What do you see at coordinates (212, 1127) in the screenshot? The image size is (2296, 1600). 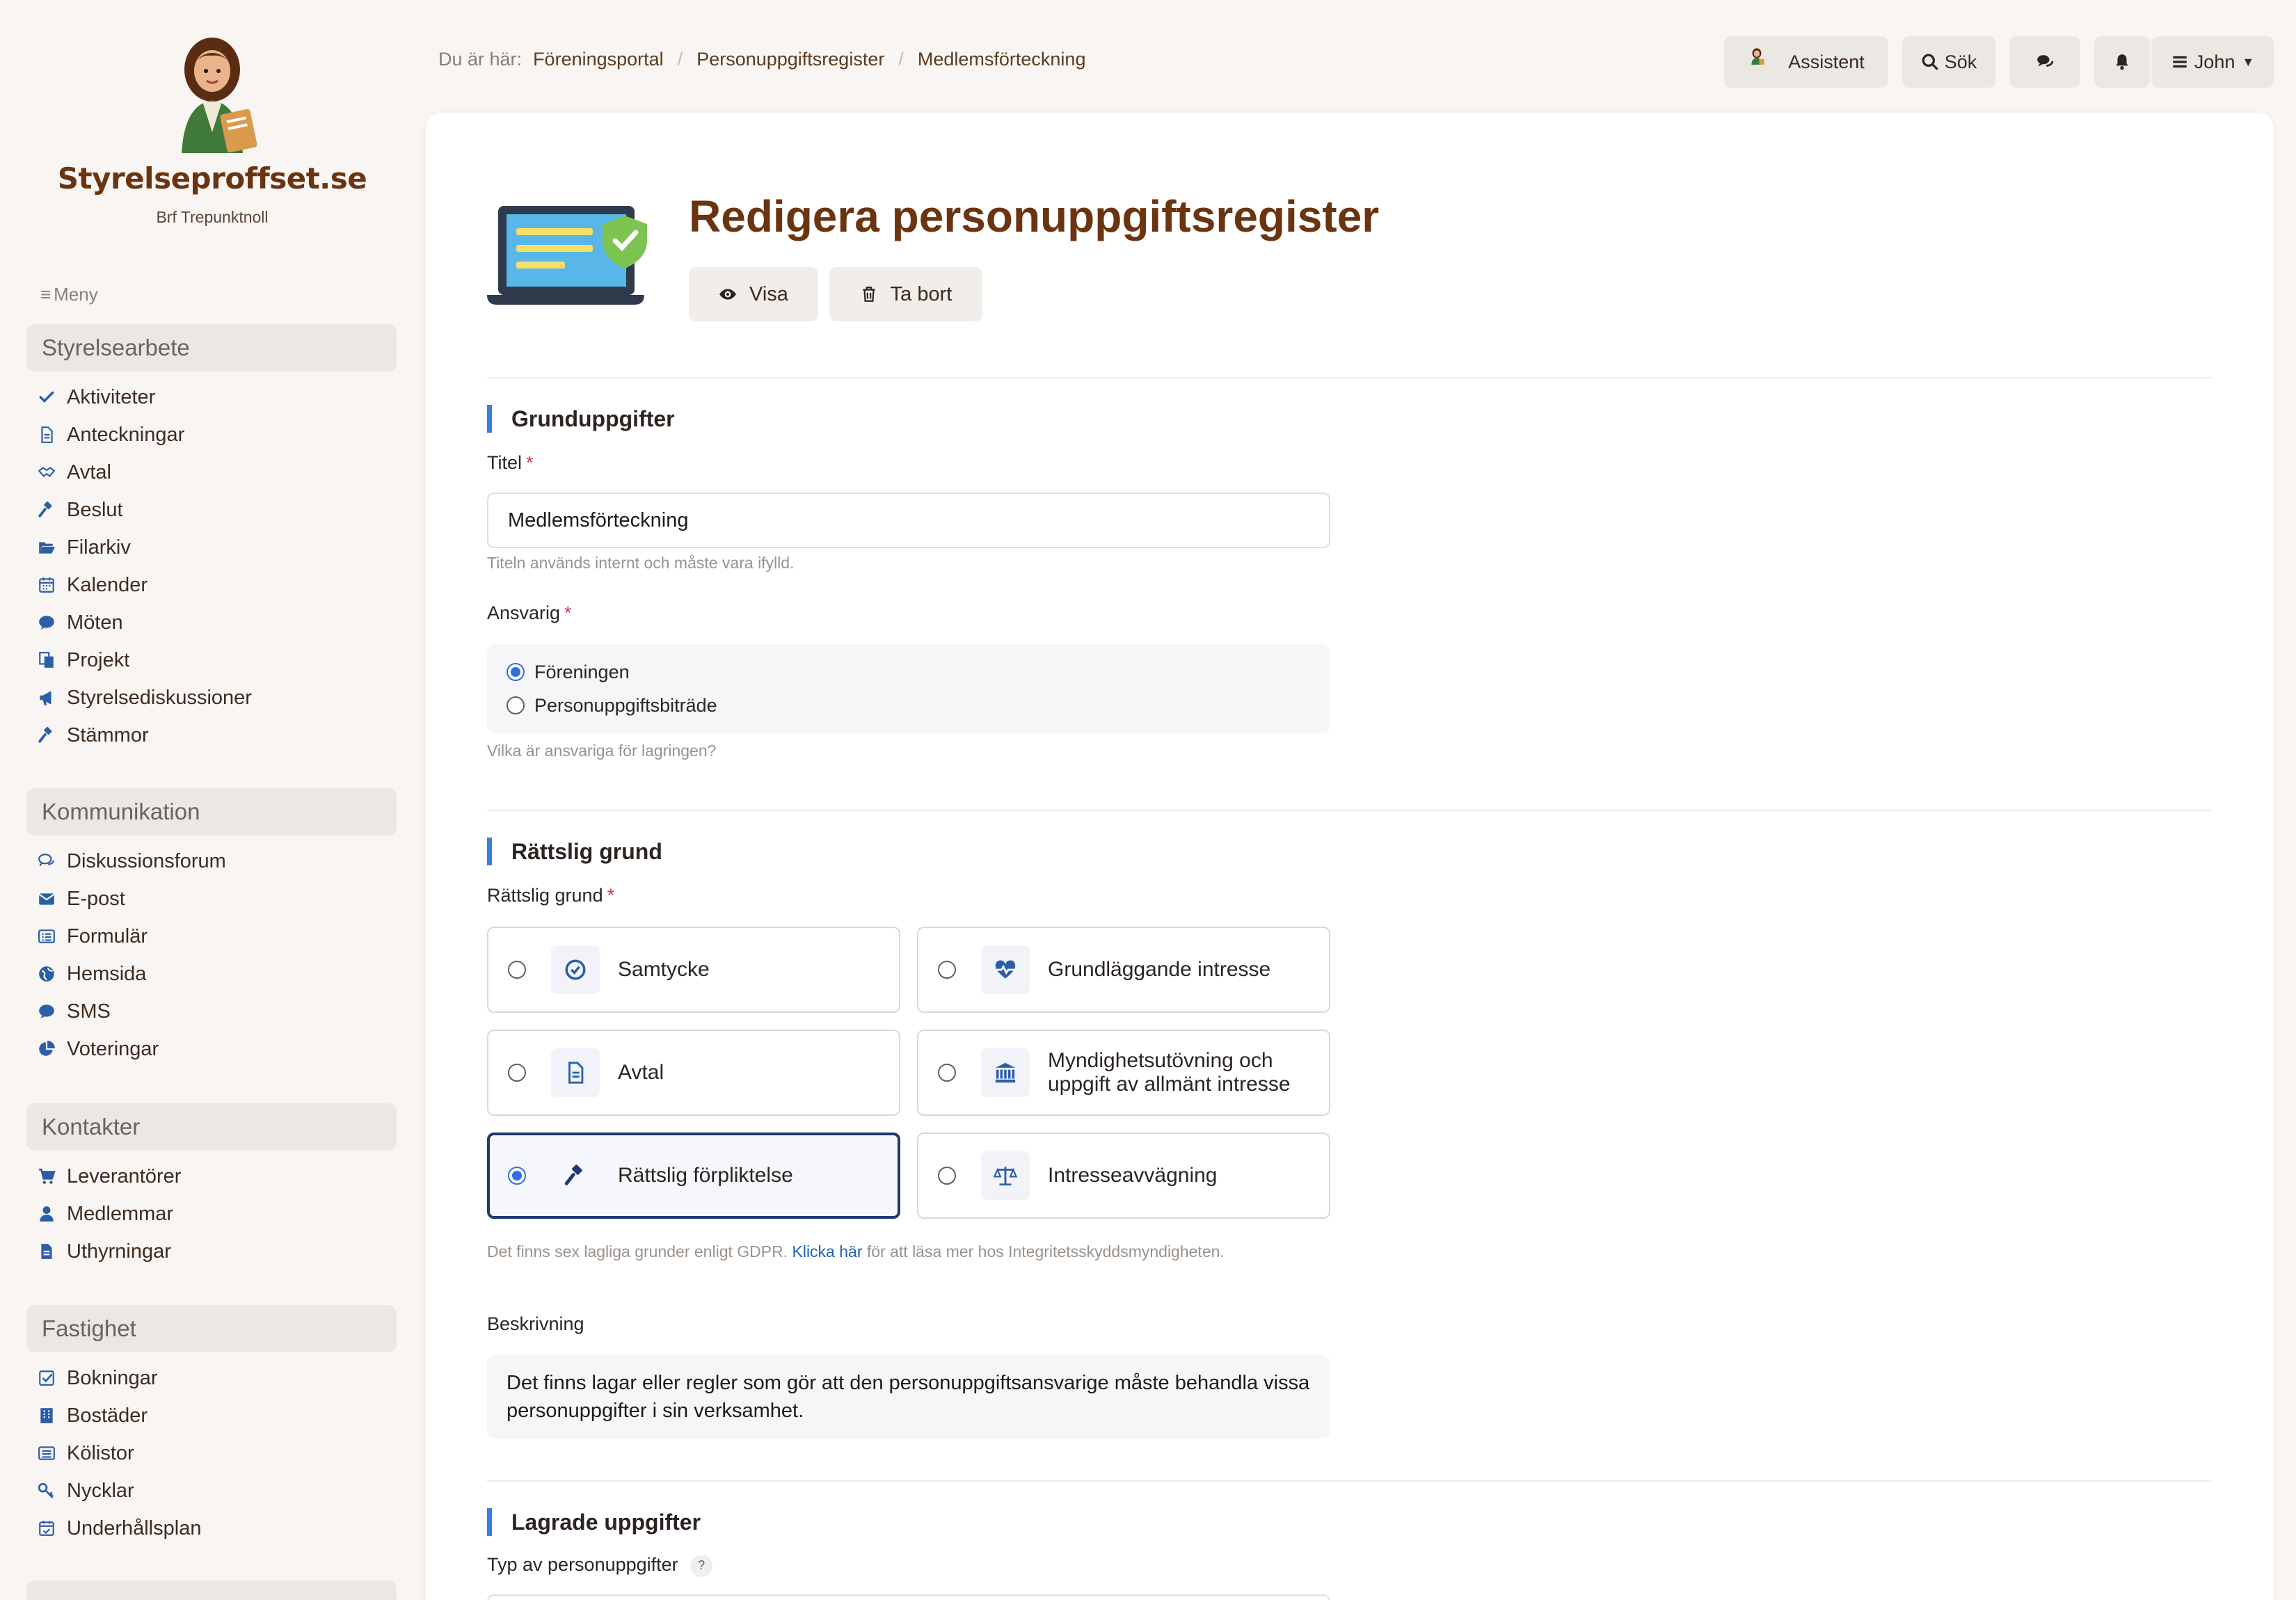 I see `sidebar-section-kontakter: Kontakter` at bounding box center [212, 1127].